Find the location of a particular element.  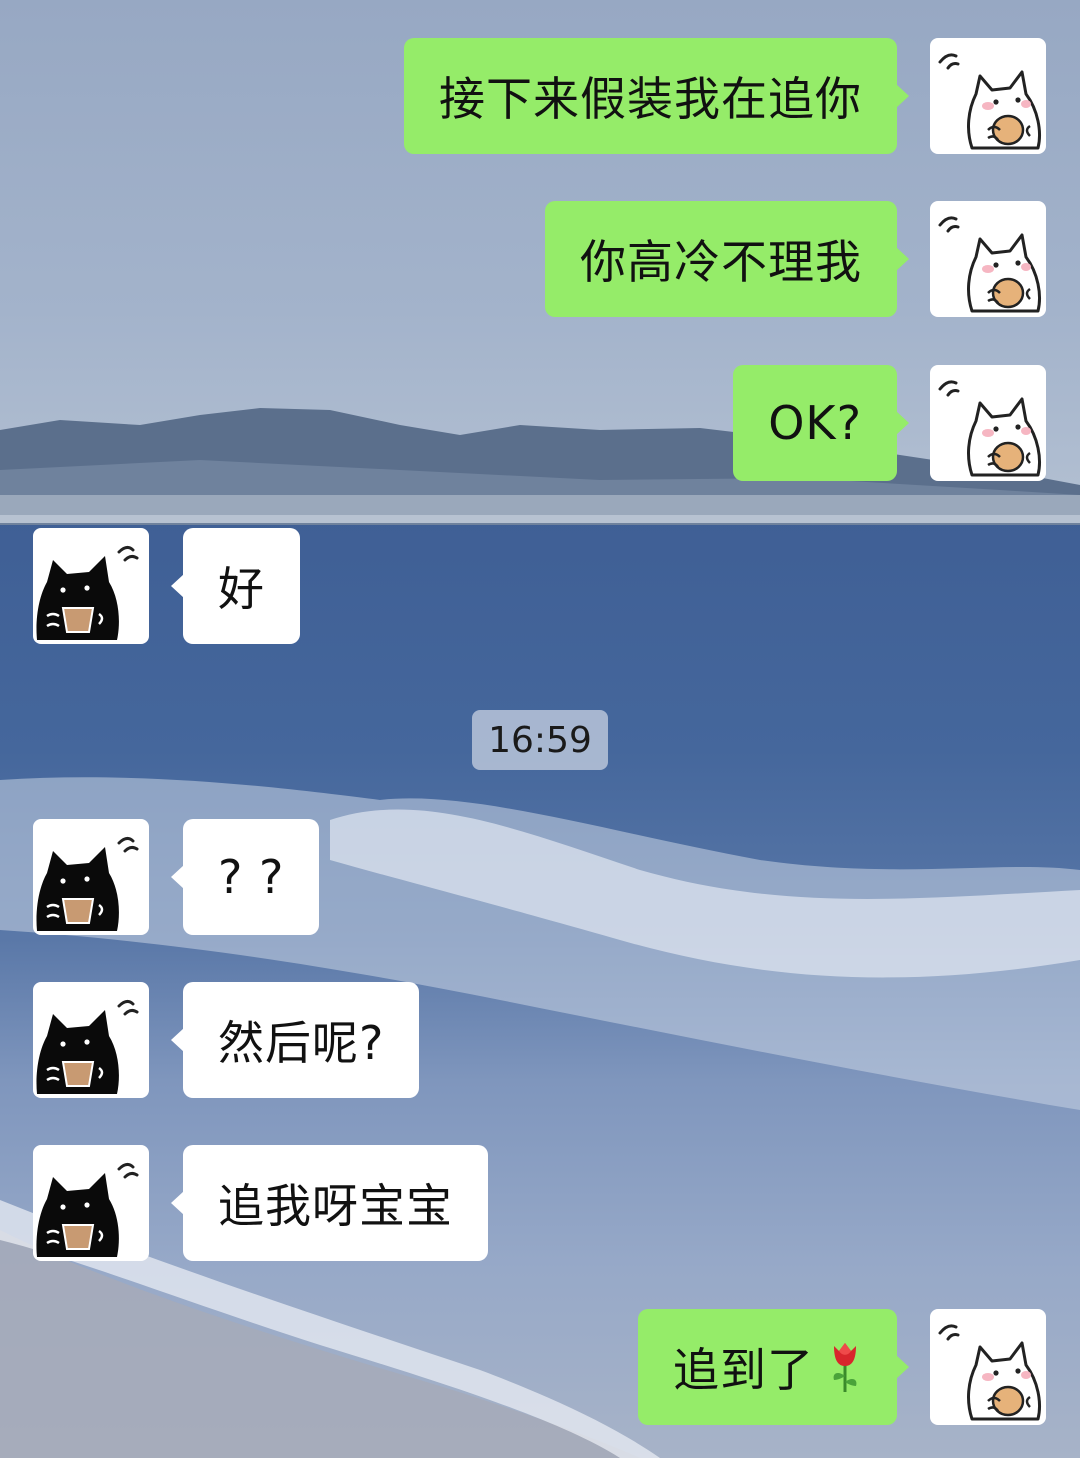

message-row: OK? is located at coordinates (540, 423).